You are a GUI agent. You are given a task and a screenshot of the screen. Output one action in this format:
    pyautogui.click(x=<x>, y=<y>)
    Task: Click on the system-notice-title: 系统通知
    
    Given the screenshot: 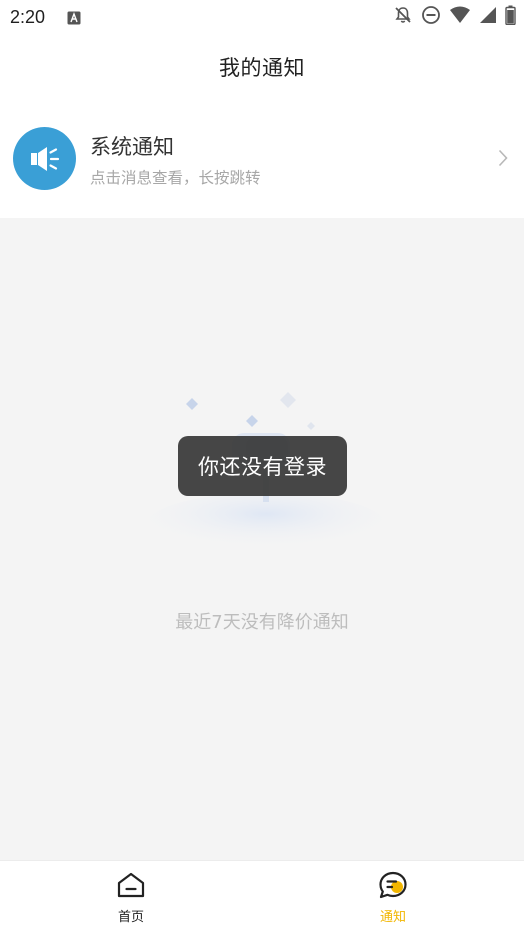 What is the action you would take?
    pyautogui.click(x=132, y=147)
    